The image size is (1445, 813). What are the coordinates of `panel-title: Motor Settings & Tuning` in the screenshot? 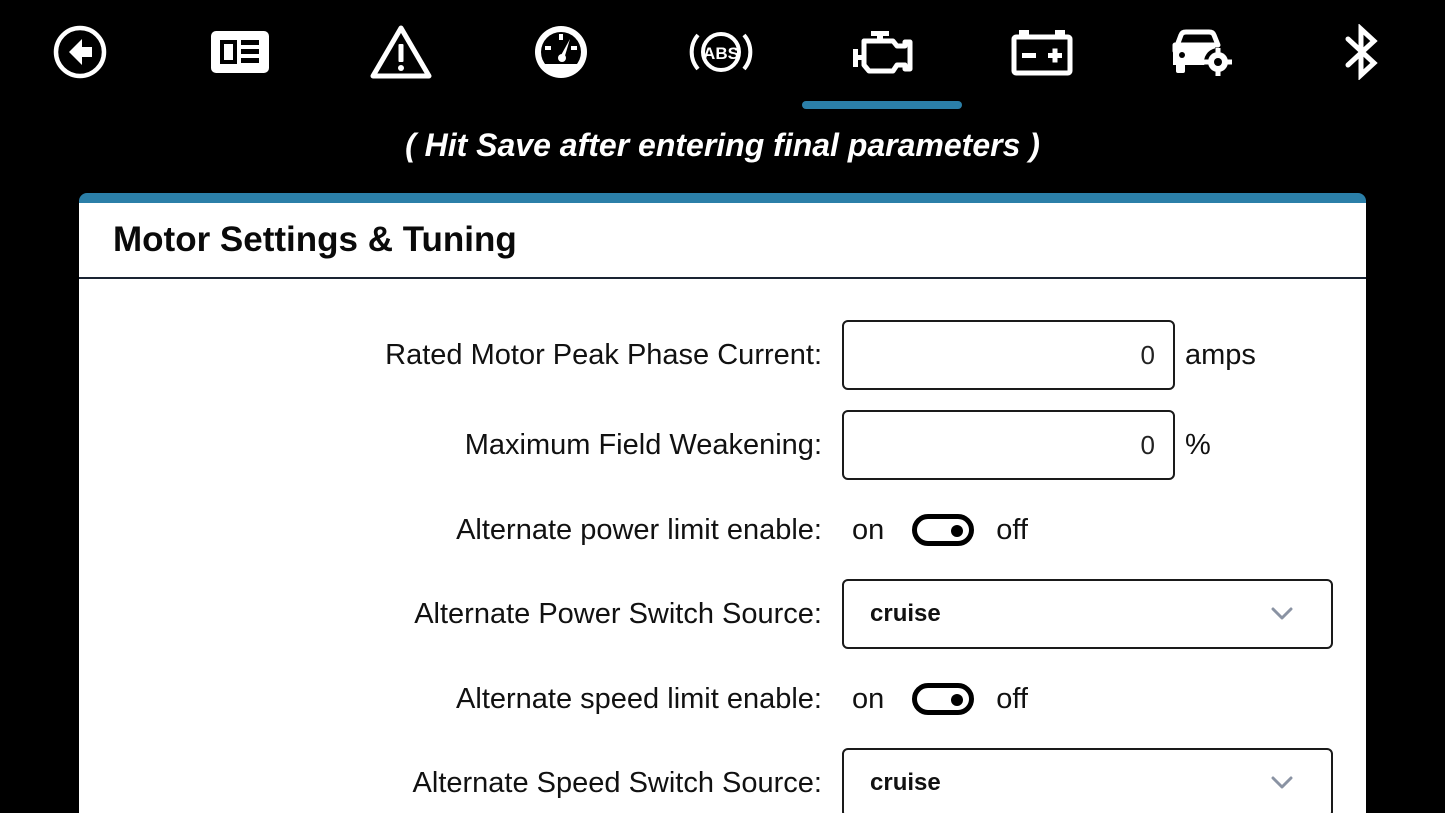 It's located at (315, 239).